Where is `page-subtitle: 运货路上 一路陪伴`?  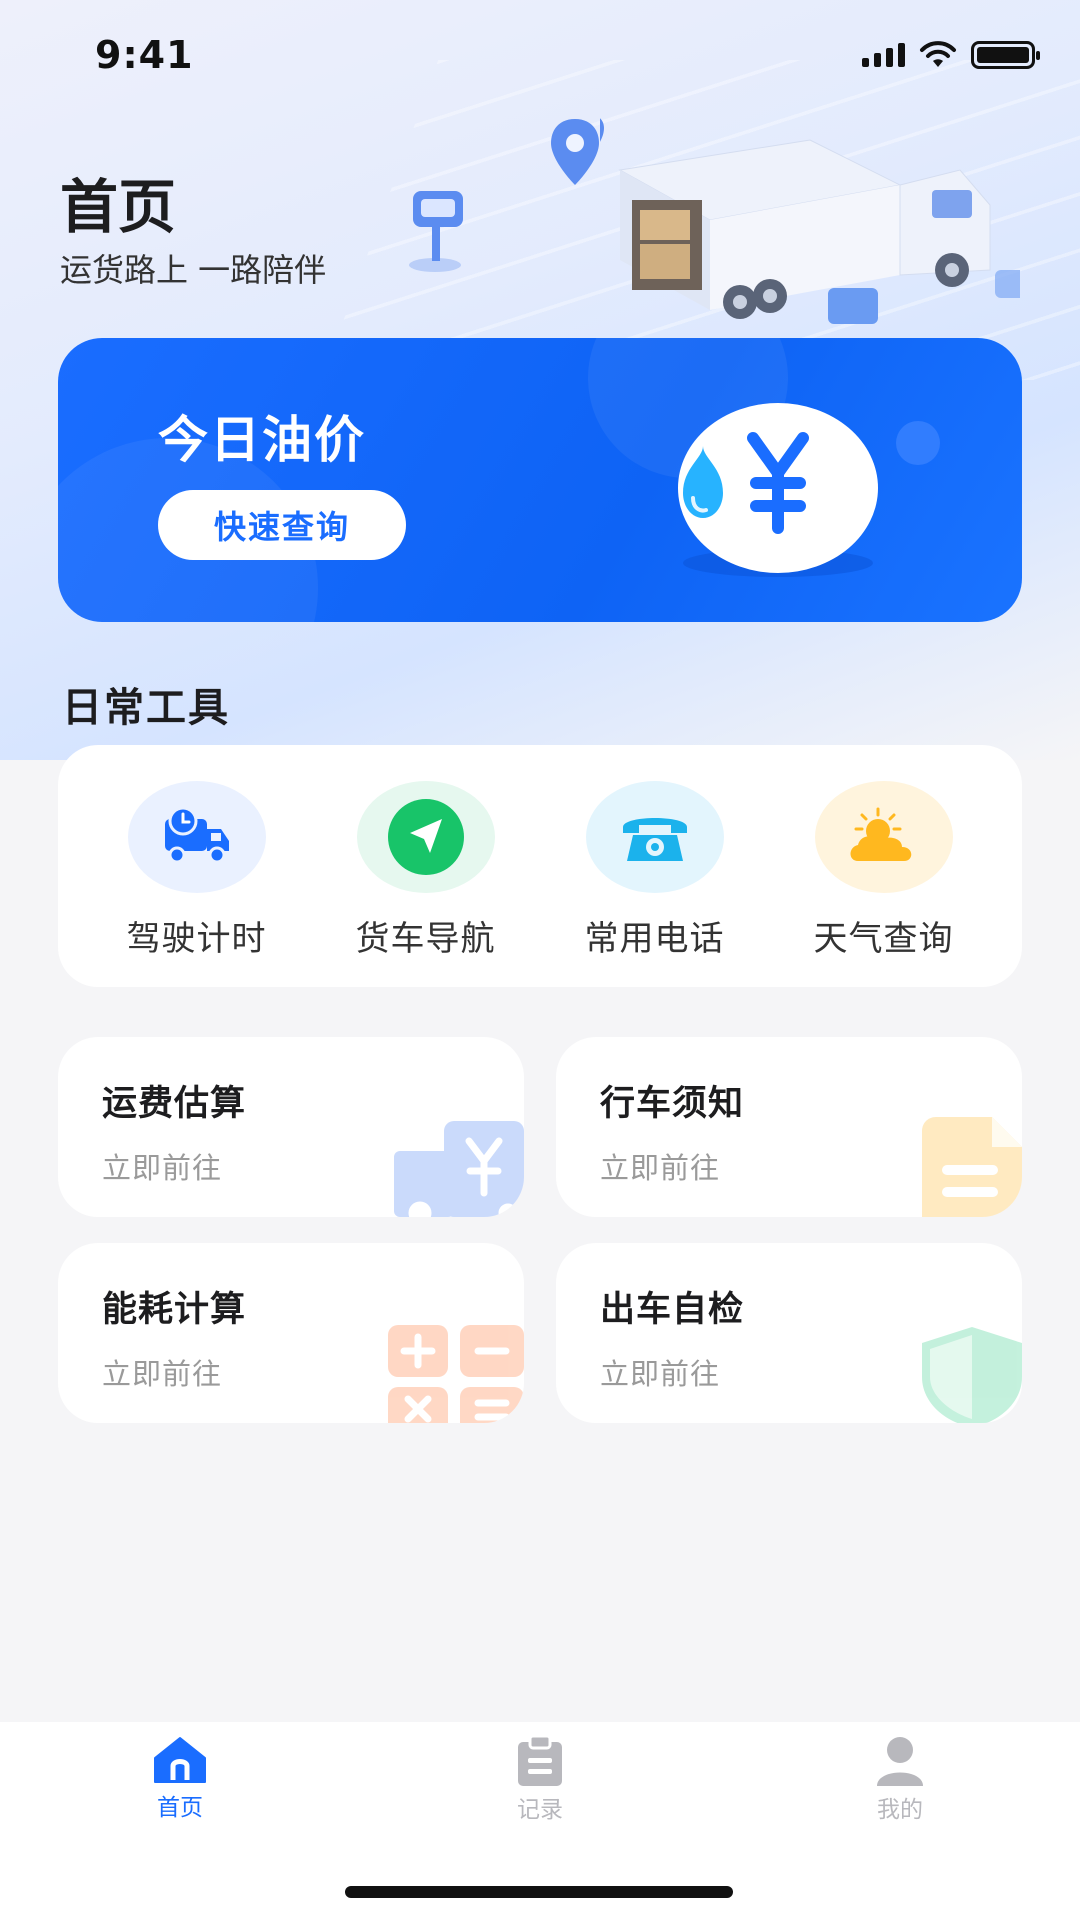
page-subtitle: 运货路上 一路陪伴 is located at coordinates (193, 270).